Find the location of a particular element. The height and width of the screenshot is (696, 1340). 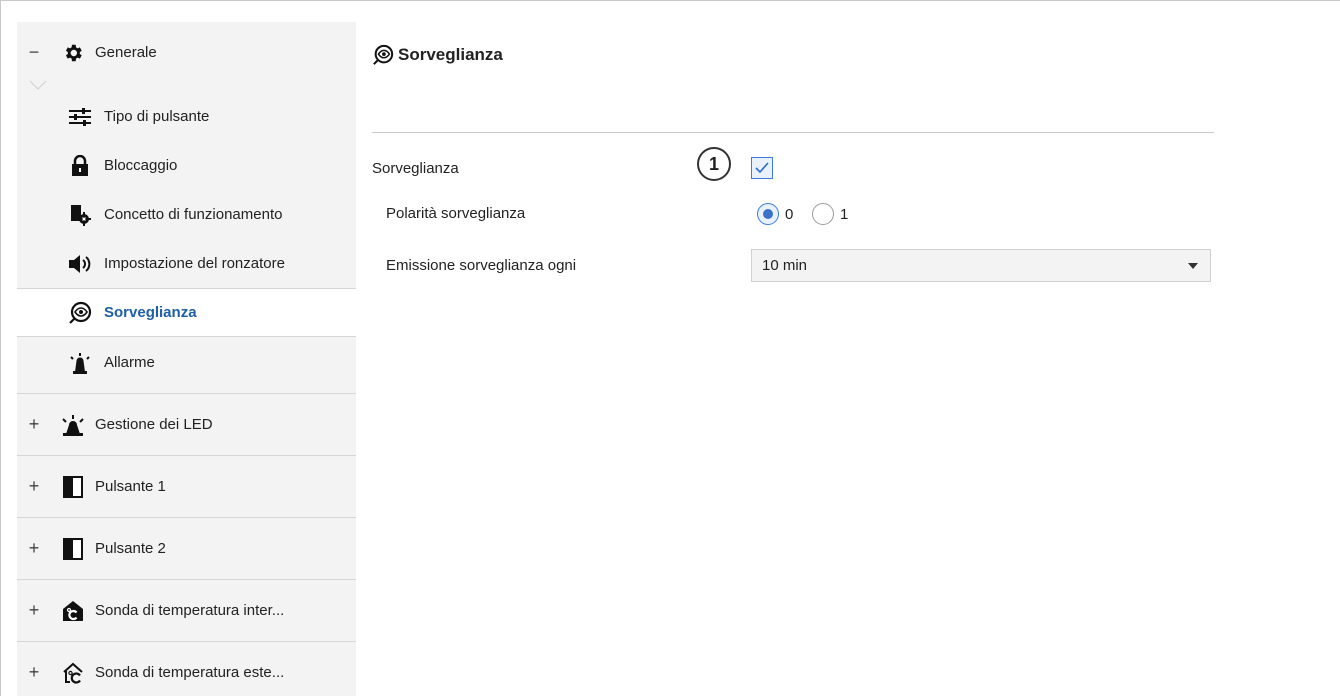

alarm-light-icon is located at coordinates (80, 363).